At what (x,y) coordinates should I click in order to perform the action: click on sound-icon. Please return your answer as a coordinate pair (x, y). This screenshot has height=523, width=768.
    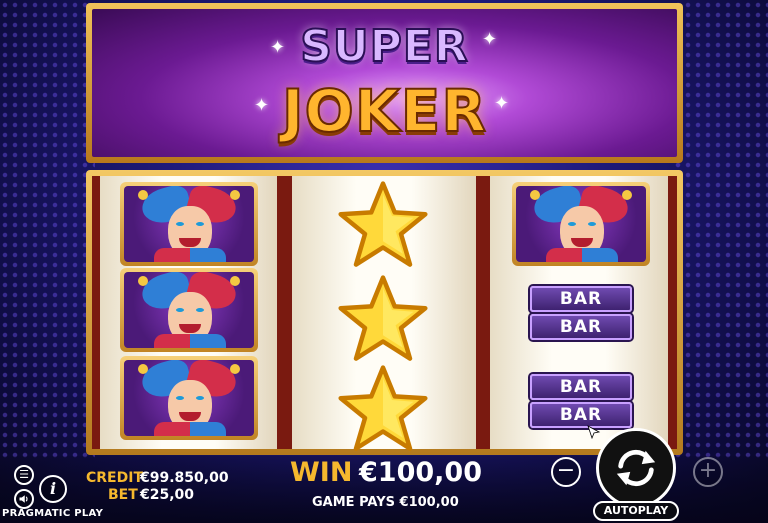
    Looking at the image, I should click on (24, 499).